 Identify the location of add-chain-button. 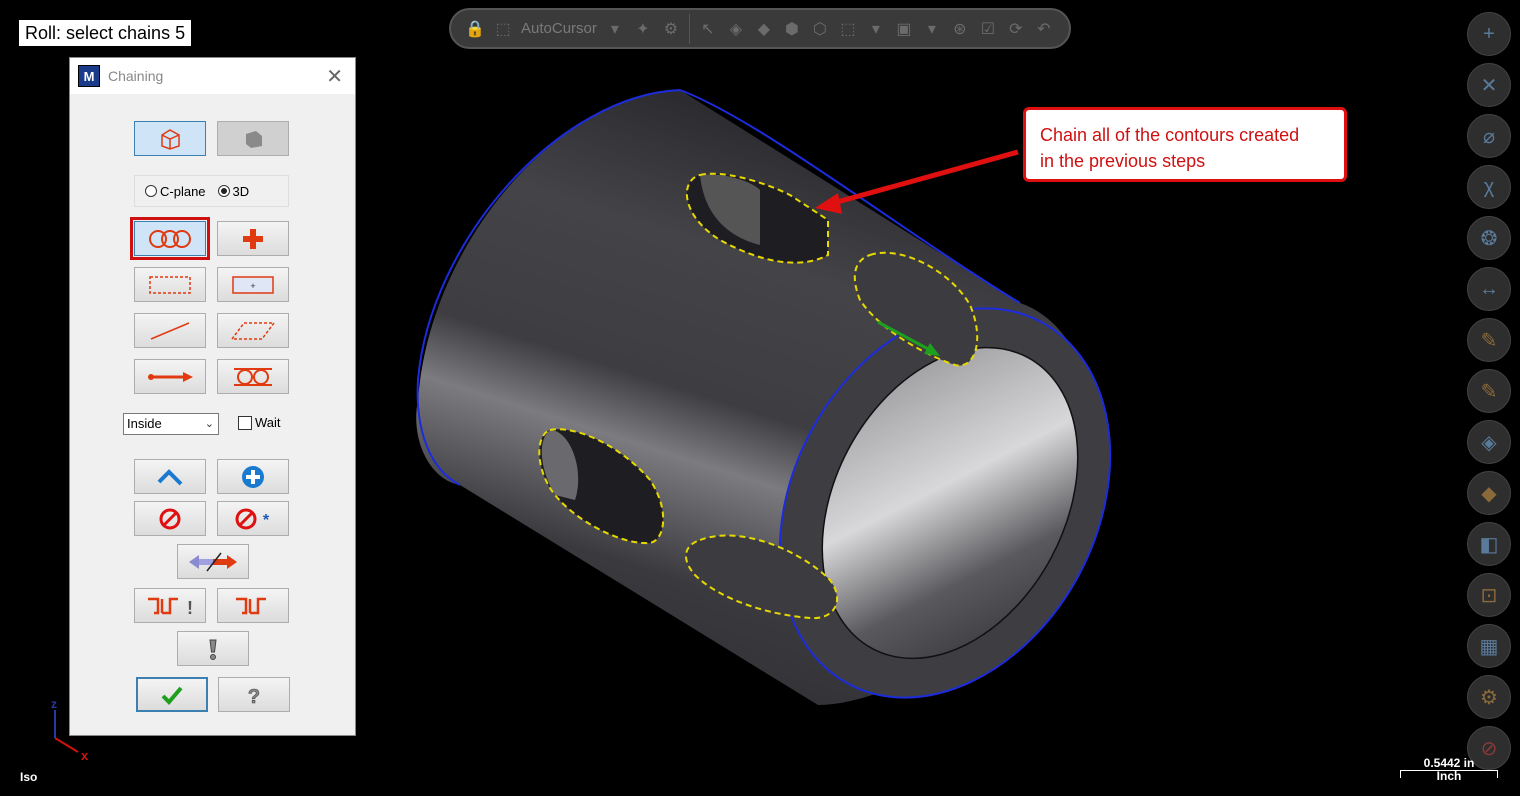
(253, 476).